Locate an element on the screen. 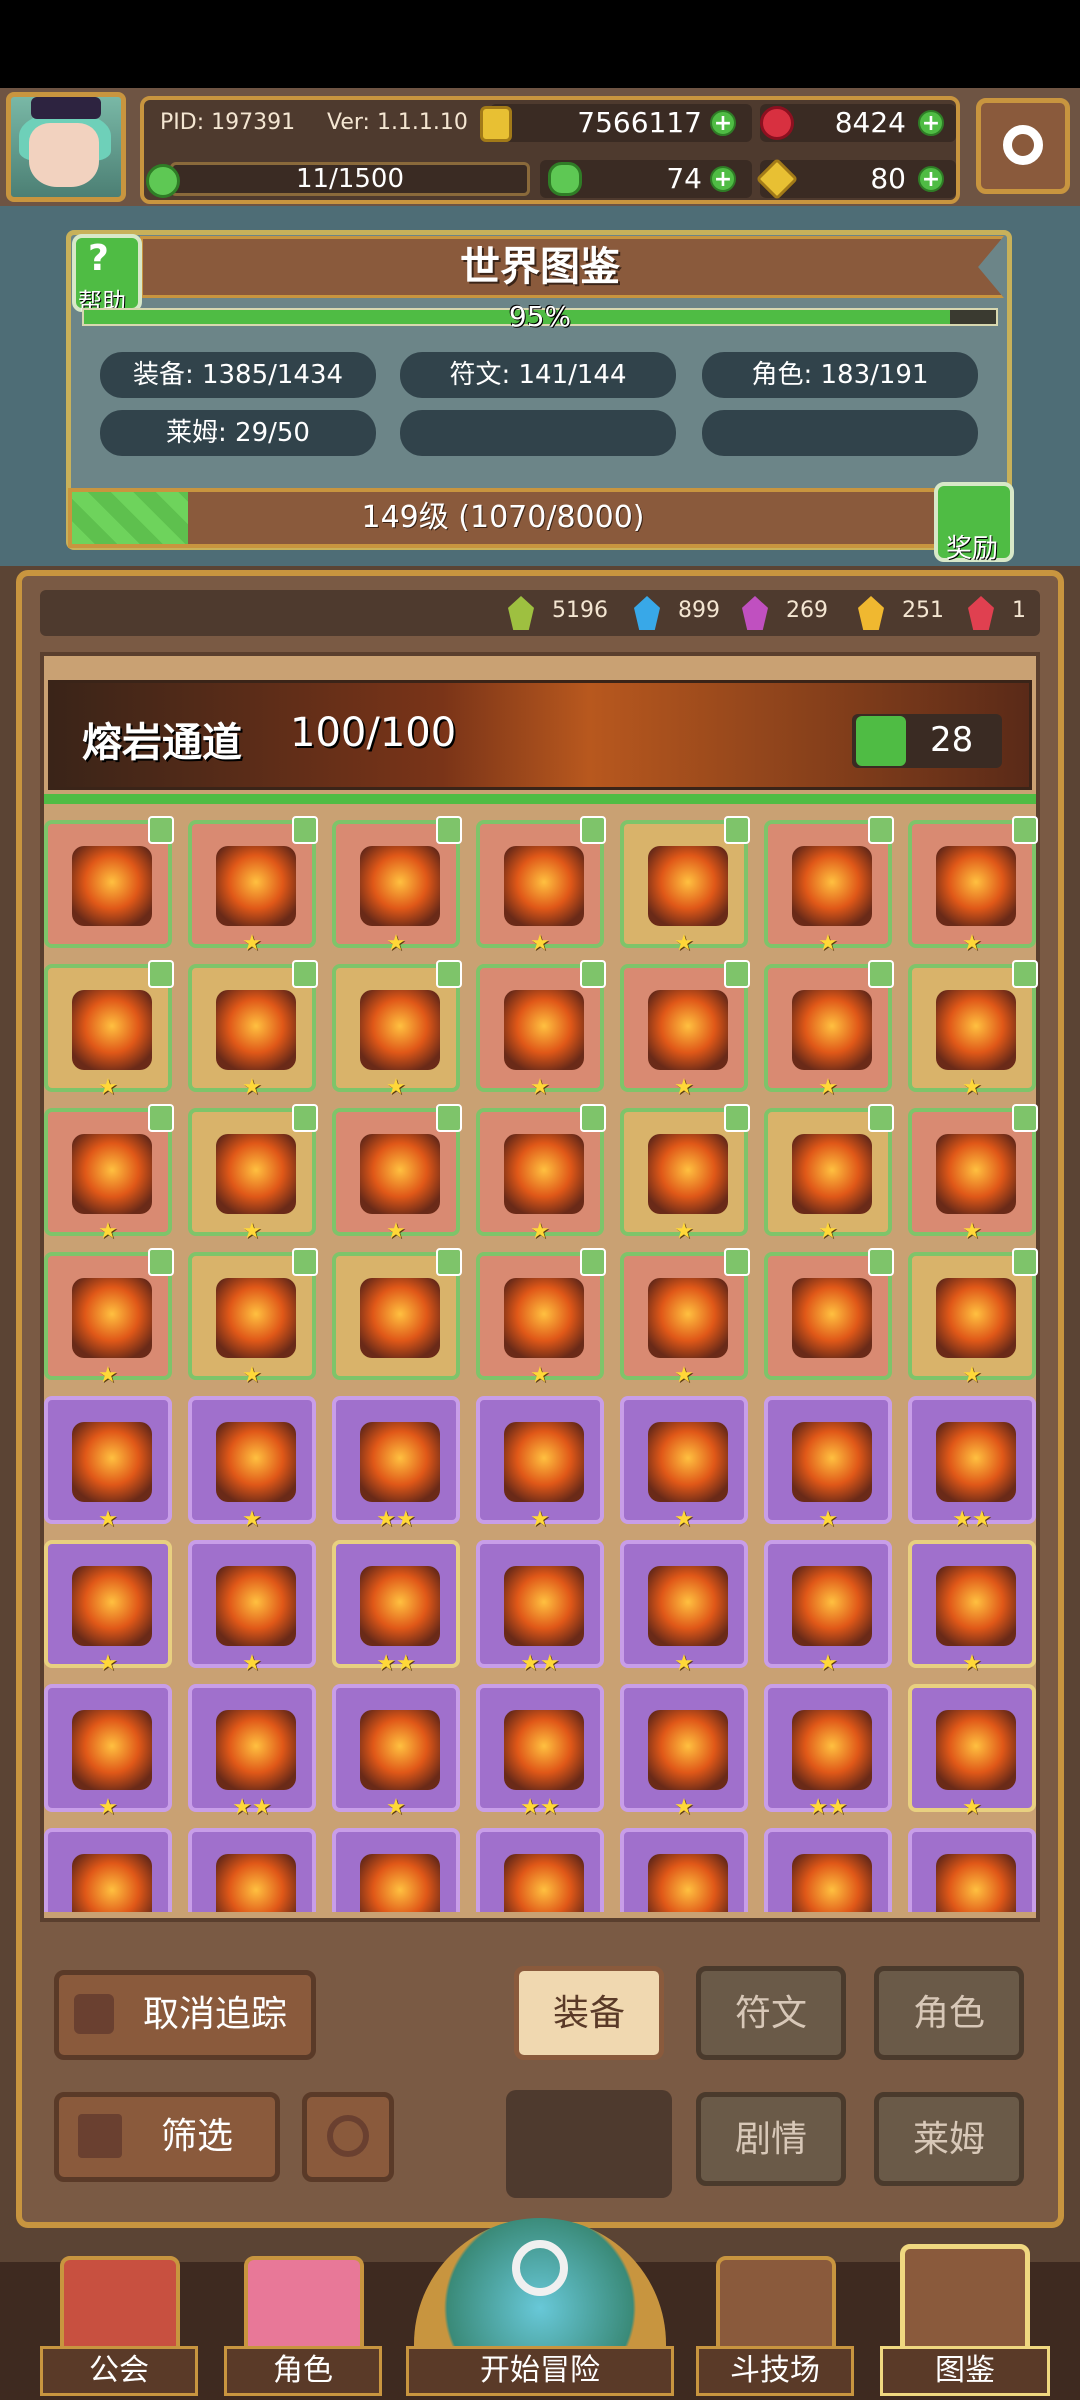 The width and height of the screenshot is (1080, 2400). ruby-value: 8424 is located at coordinates (870, 122).